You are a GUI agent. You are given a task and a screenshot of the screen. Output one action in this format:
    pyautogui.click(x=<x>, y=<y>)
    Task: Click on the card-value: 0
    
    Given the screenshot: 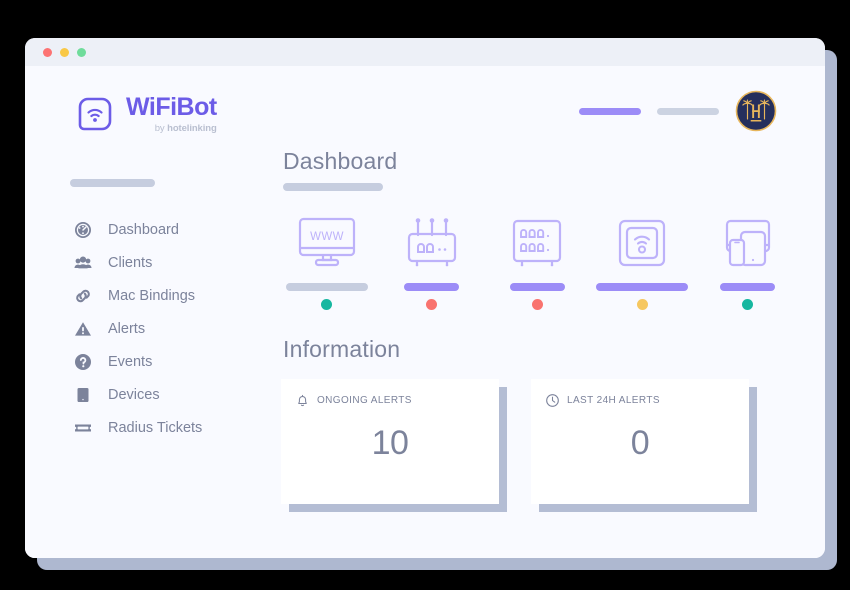 What is the action you would take?
    pyautogui.click(x=640, y=443)
    